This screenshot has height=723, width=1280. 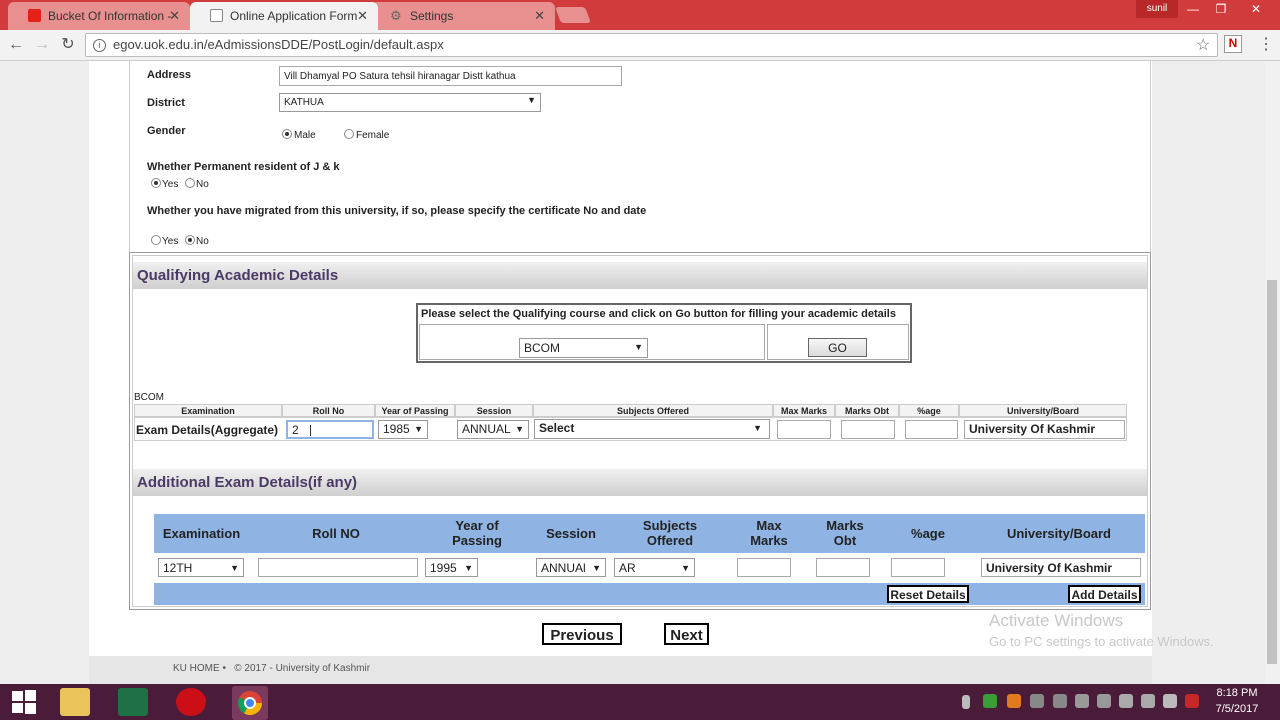 I want to click on year-select: 1985 ▼, so click(x=403, y=429).